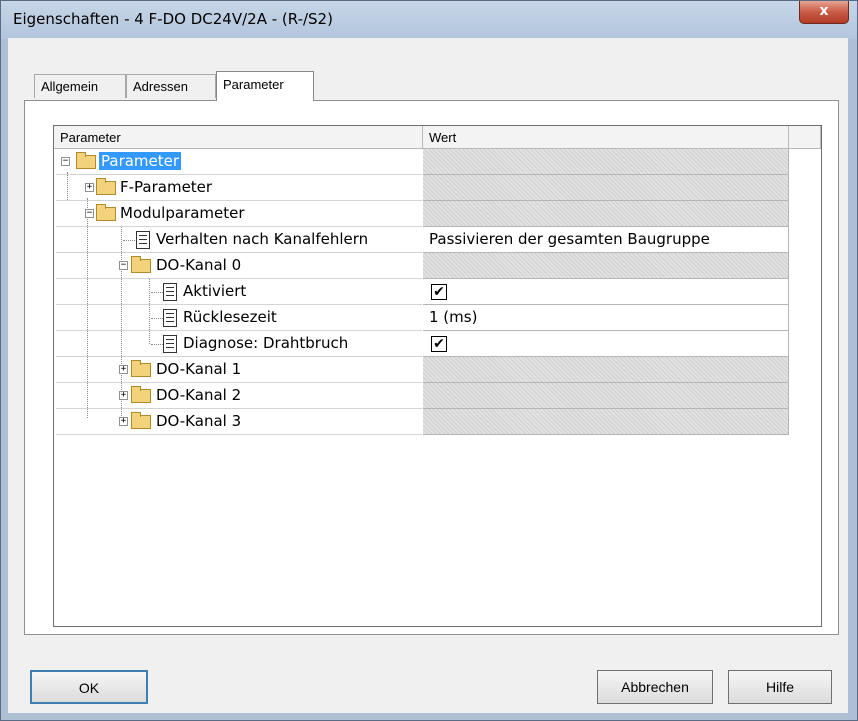  What do you see at coordinates (266, 343) in the screenshot?
I see `row-label: Diagnose: Drahtbruch` at bounding box center [266, 343].